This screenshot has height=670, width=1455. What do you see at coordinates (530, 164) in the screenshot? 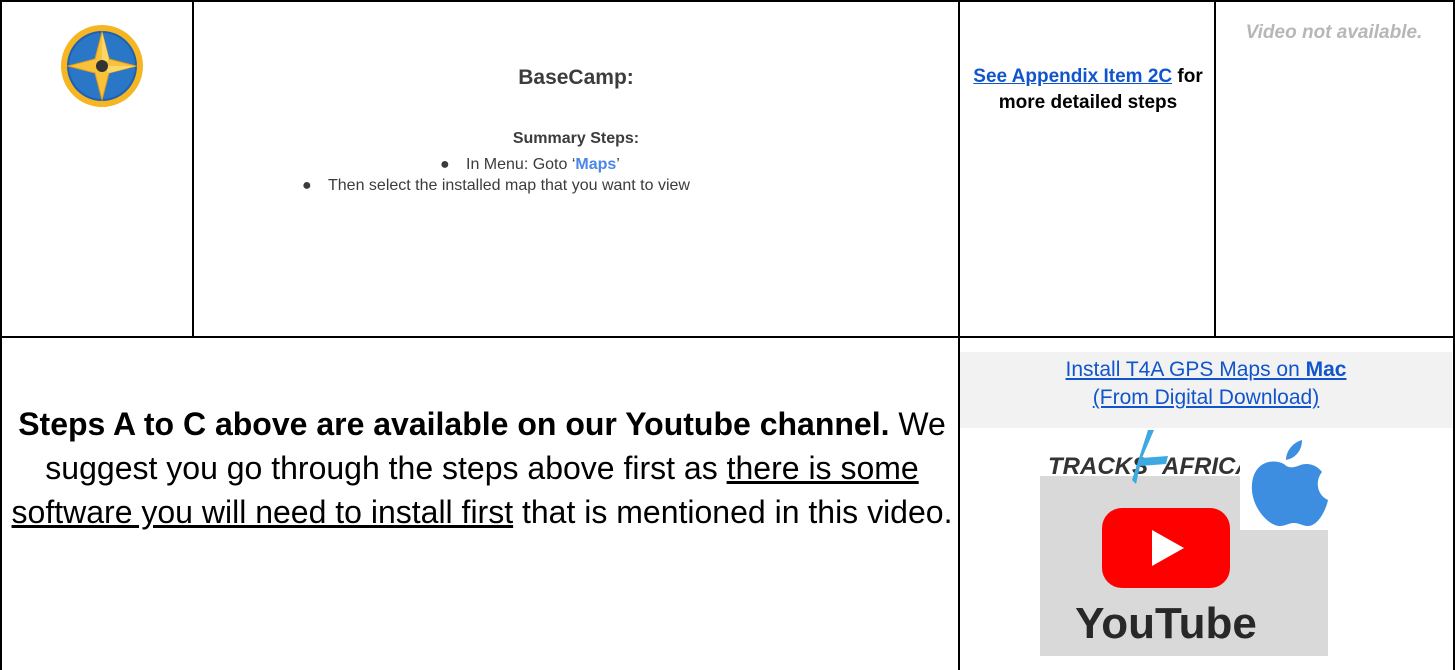
I see `summary-step-1: ● In Menu: Goto ‘Maps’` at bounding box center [530, 164].